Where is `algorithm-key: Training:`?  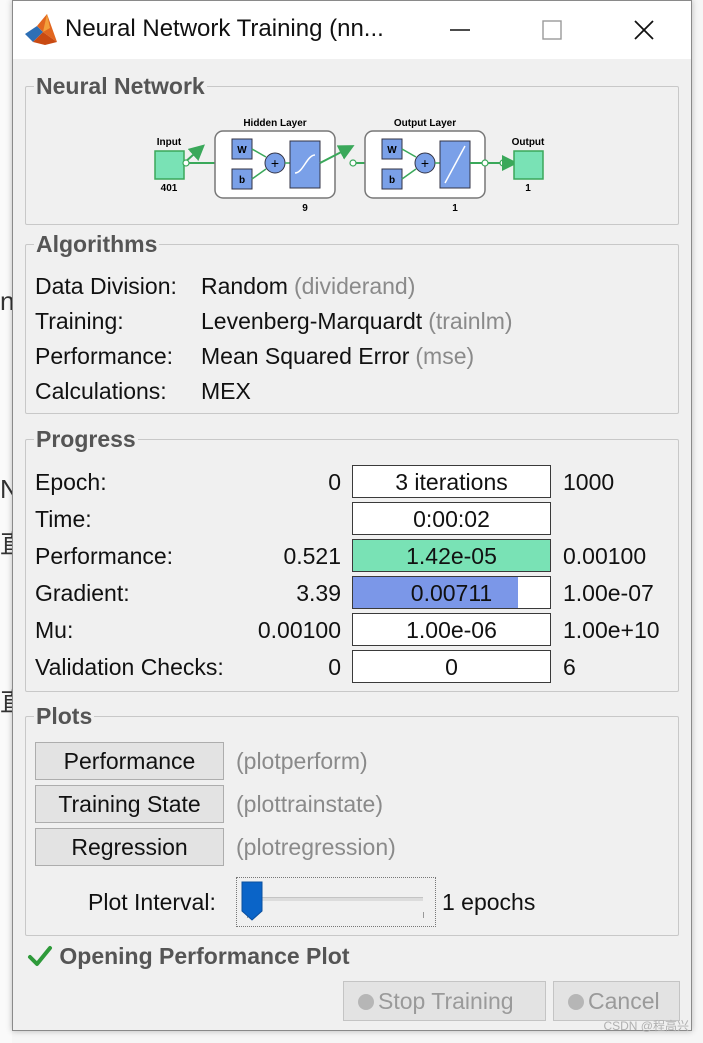 algorithm-key: Training: is located at coordinates (79, 321).